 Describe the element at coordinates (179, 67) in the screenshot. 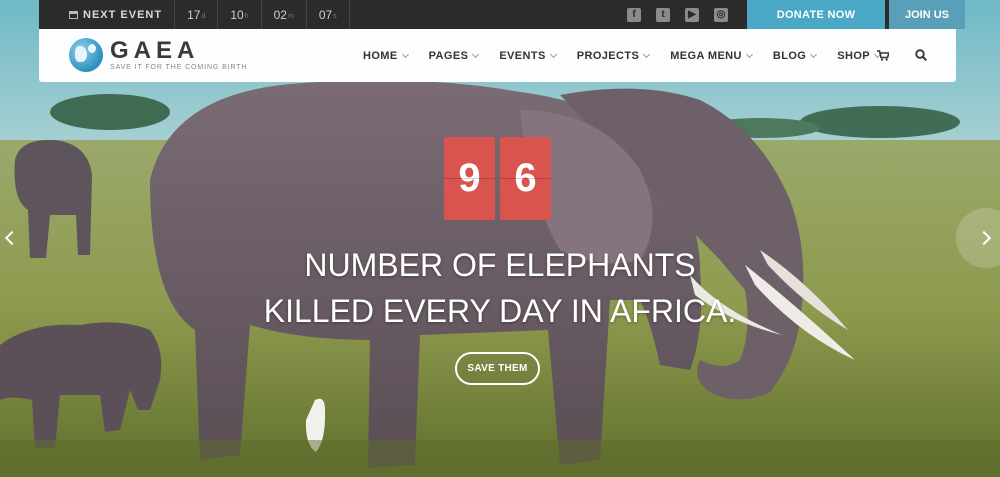

I see `logo-tagline: SAVE IT FOR THE COMING BIRTH` at that location.